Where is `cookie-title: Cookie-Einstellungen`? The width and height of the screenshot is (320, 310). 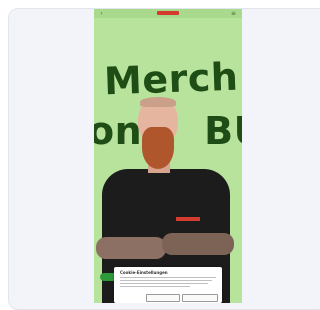
cookie-title: Cookie-Einstellungen is located at coordinates (144, 272).